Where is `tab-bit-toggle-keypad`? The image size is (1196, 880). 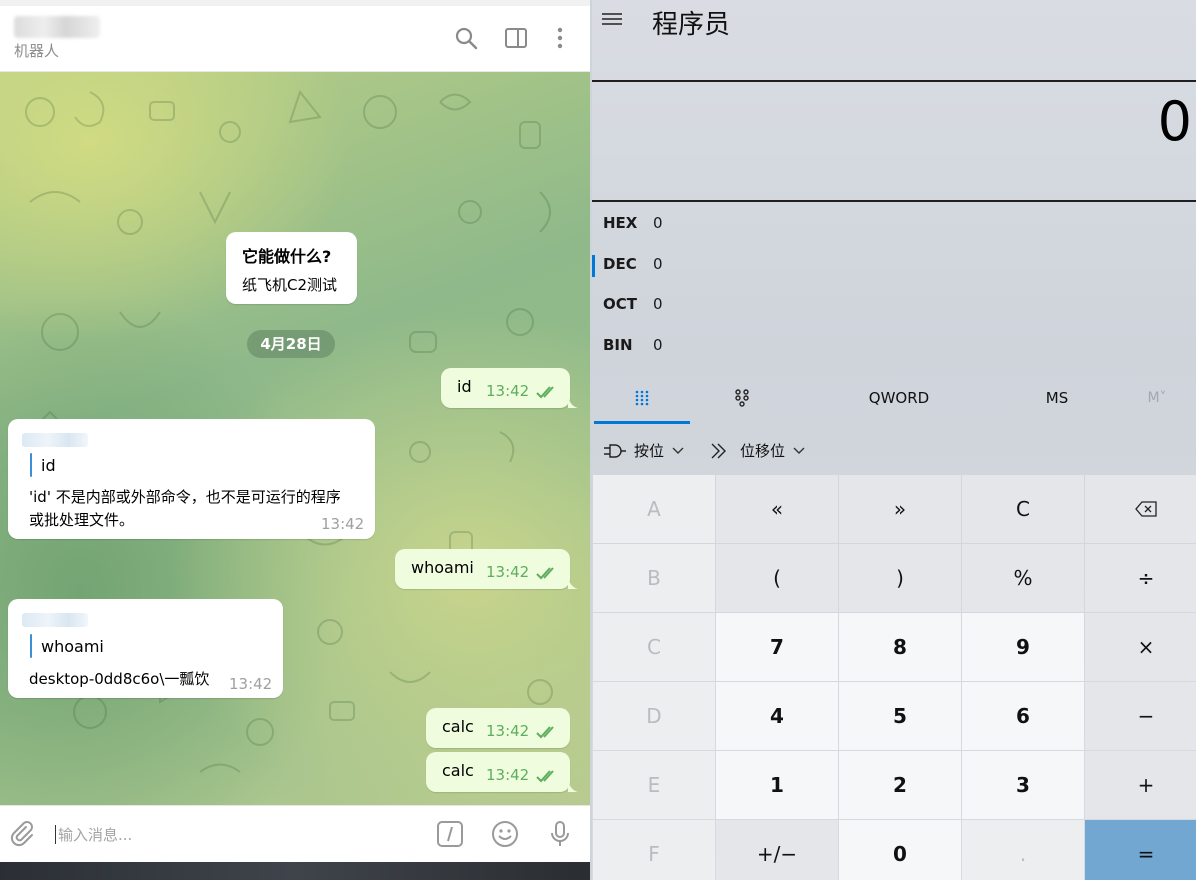
tab-bit-toggle-keypad is located at coordinates (742, 398).